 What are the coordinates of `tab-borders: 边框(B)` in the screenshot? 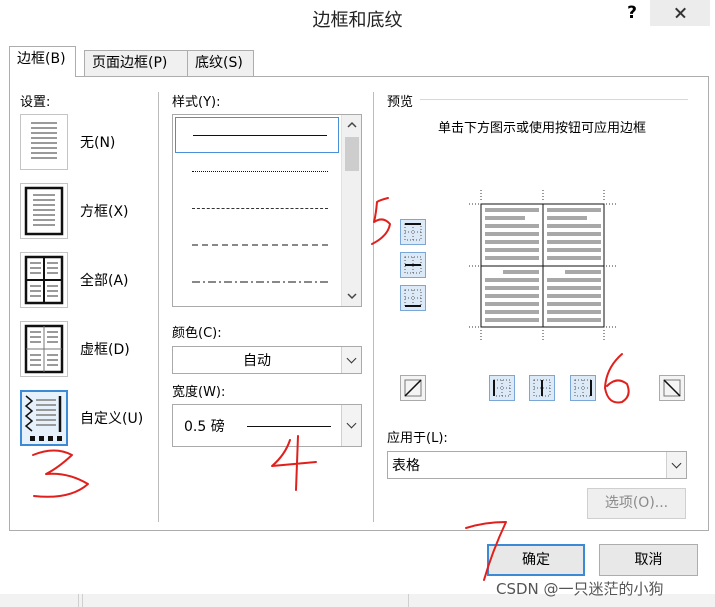 It's located at (42, 61).